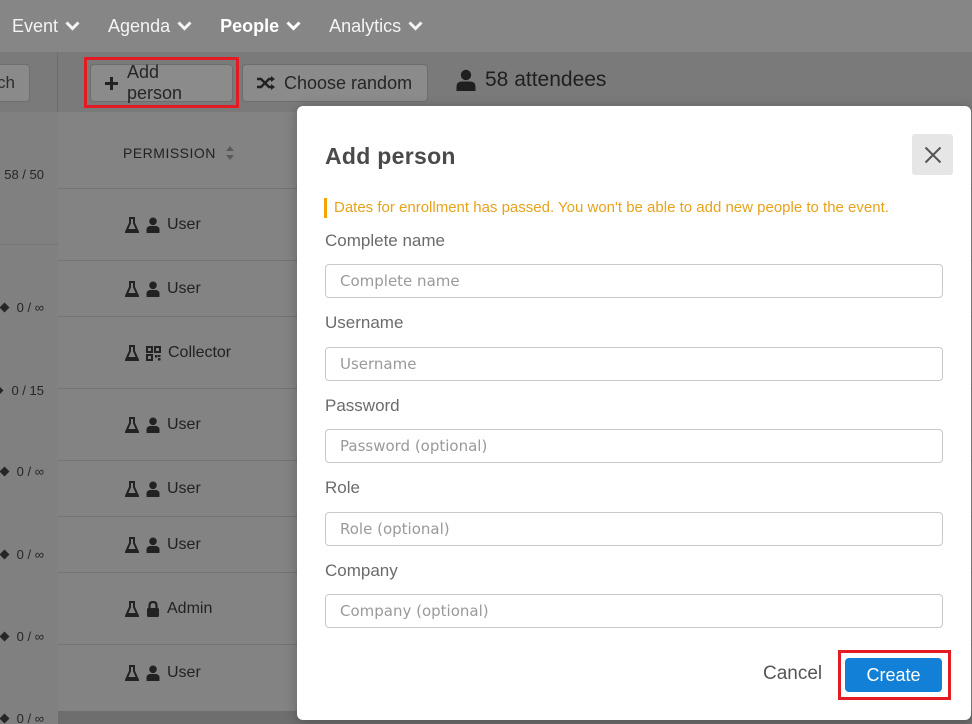  I want to click on attendee-count-label: 58 attendees, so click(546, 79).